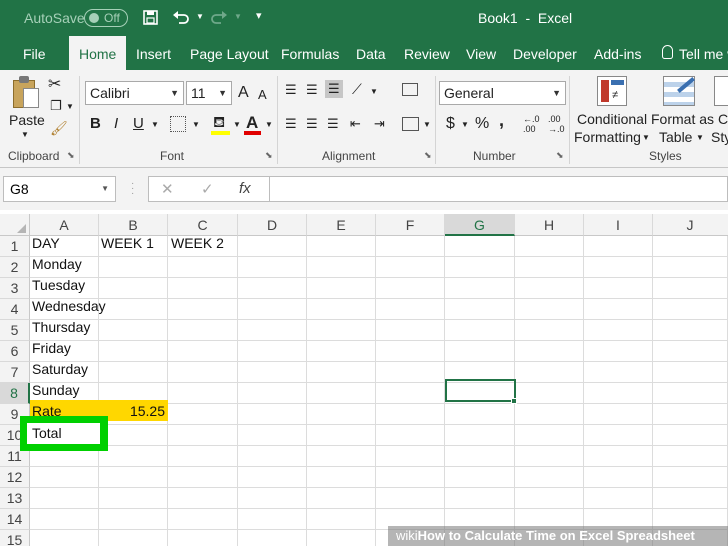  Describe the element at coordinates (27, 120) in the screenshot. I see `paste-button: Paste` at that location.